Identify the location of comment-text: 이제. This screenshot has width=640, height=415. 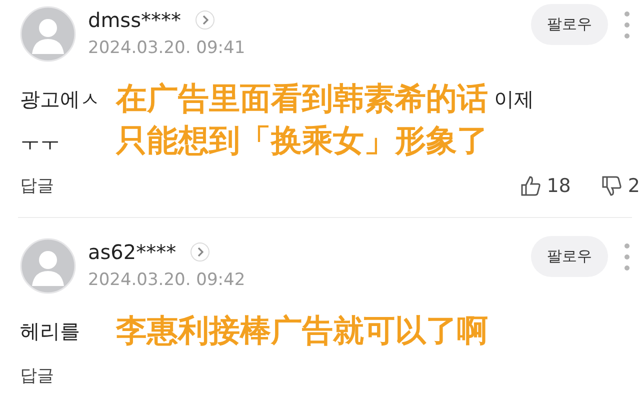
(514, 99).